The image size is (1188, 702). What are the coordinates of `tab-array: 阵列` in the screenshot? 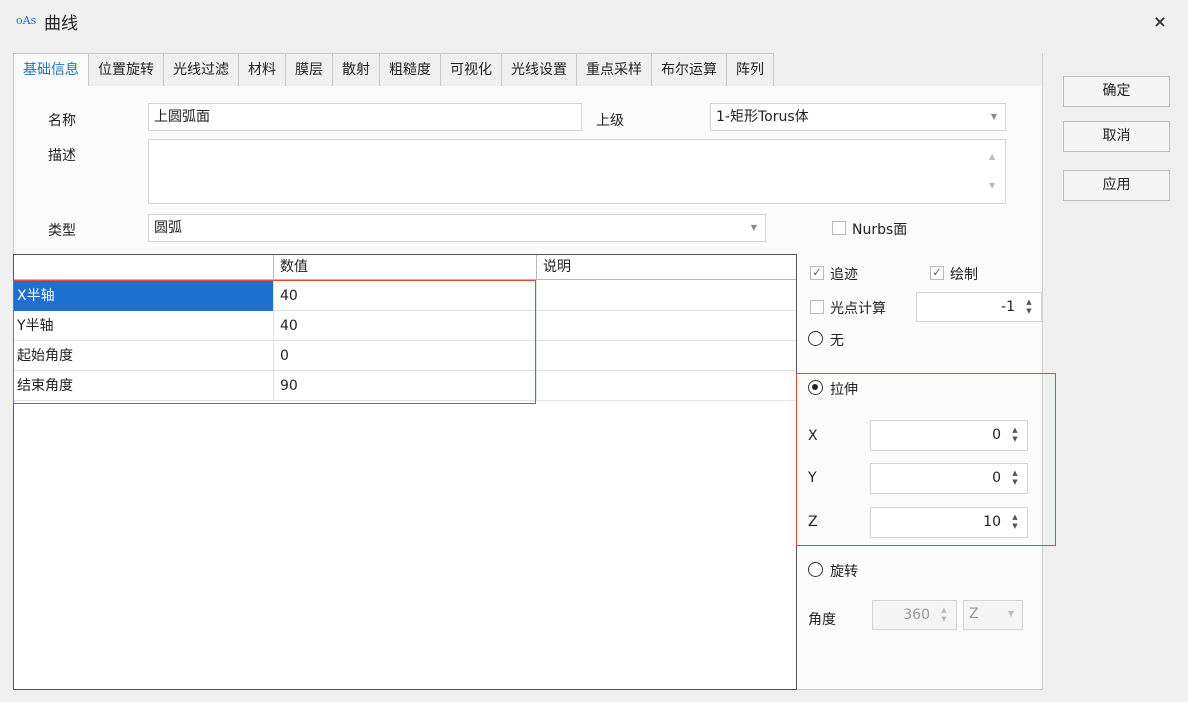 It's located at (750, 70).